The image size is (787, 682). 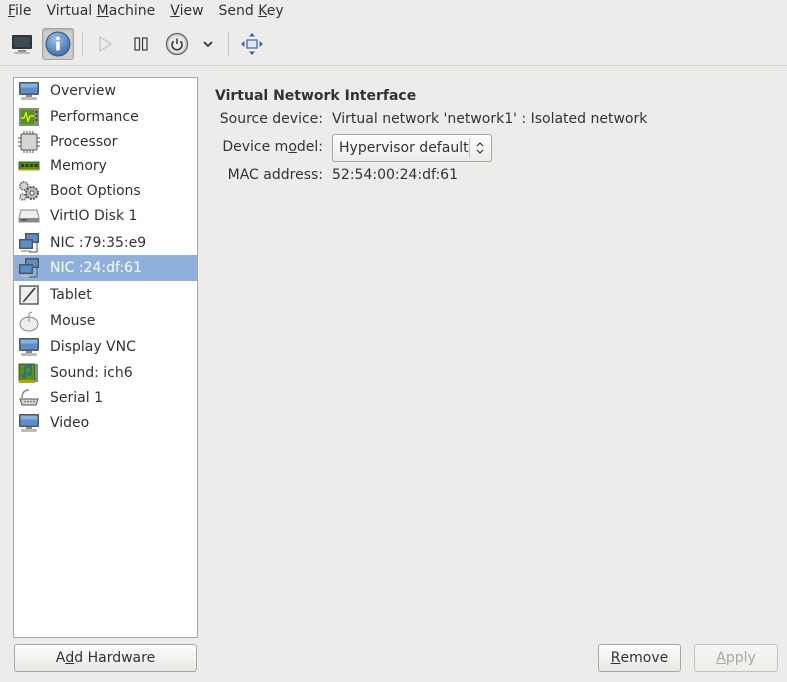 I want to click on show-details-button, so click(x=58, y=44).